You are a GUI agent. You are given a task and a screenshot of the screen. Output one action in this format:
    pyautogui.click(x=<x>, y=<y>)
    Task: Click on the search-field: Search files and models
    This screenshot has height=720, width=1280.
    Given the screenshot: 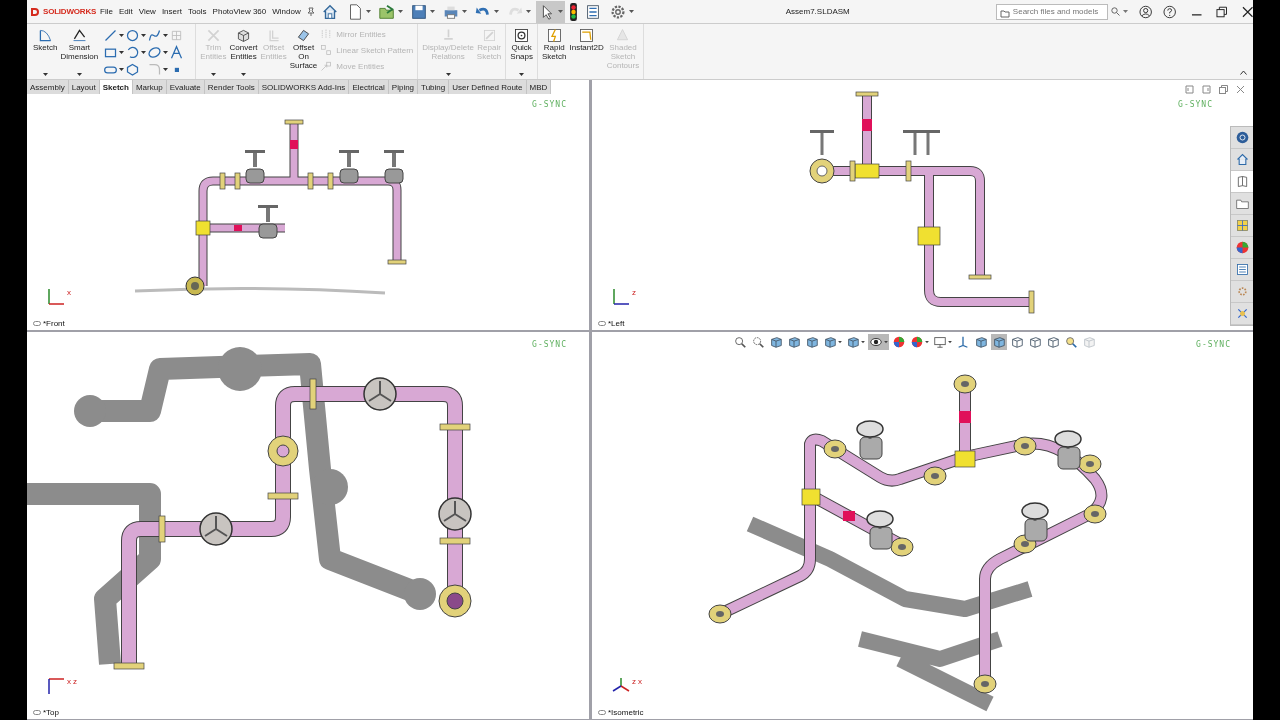 What is the action you would take?
    pyautogui.click(x=1051, y=11)
    